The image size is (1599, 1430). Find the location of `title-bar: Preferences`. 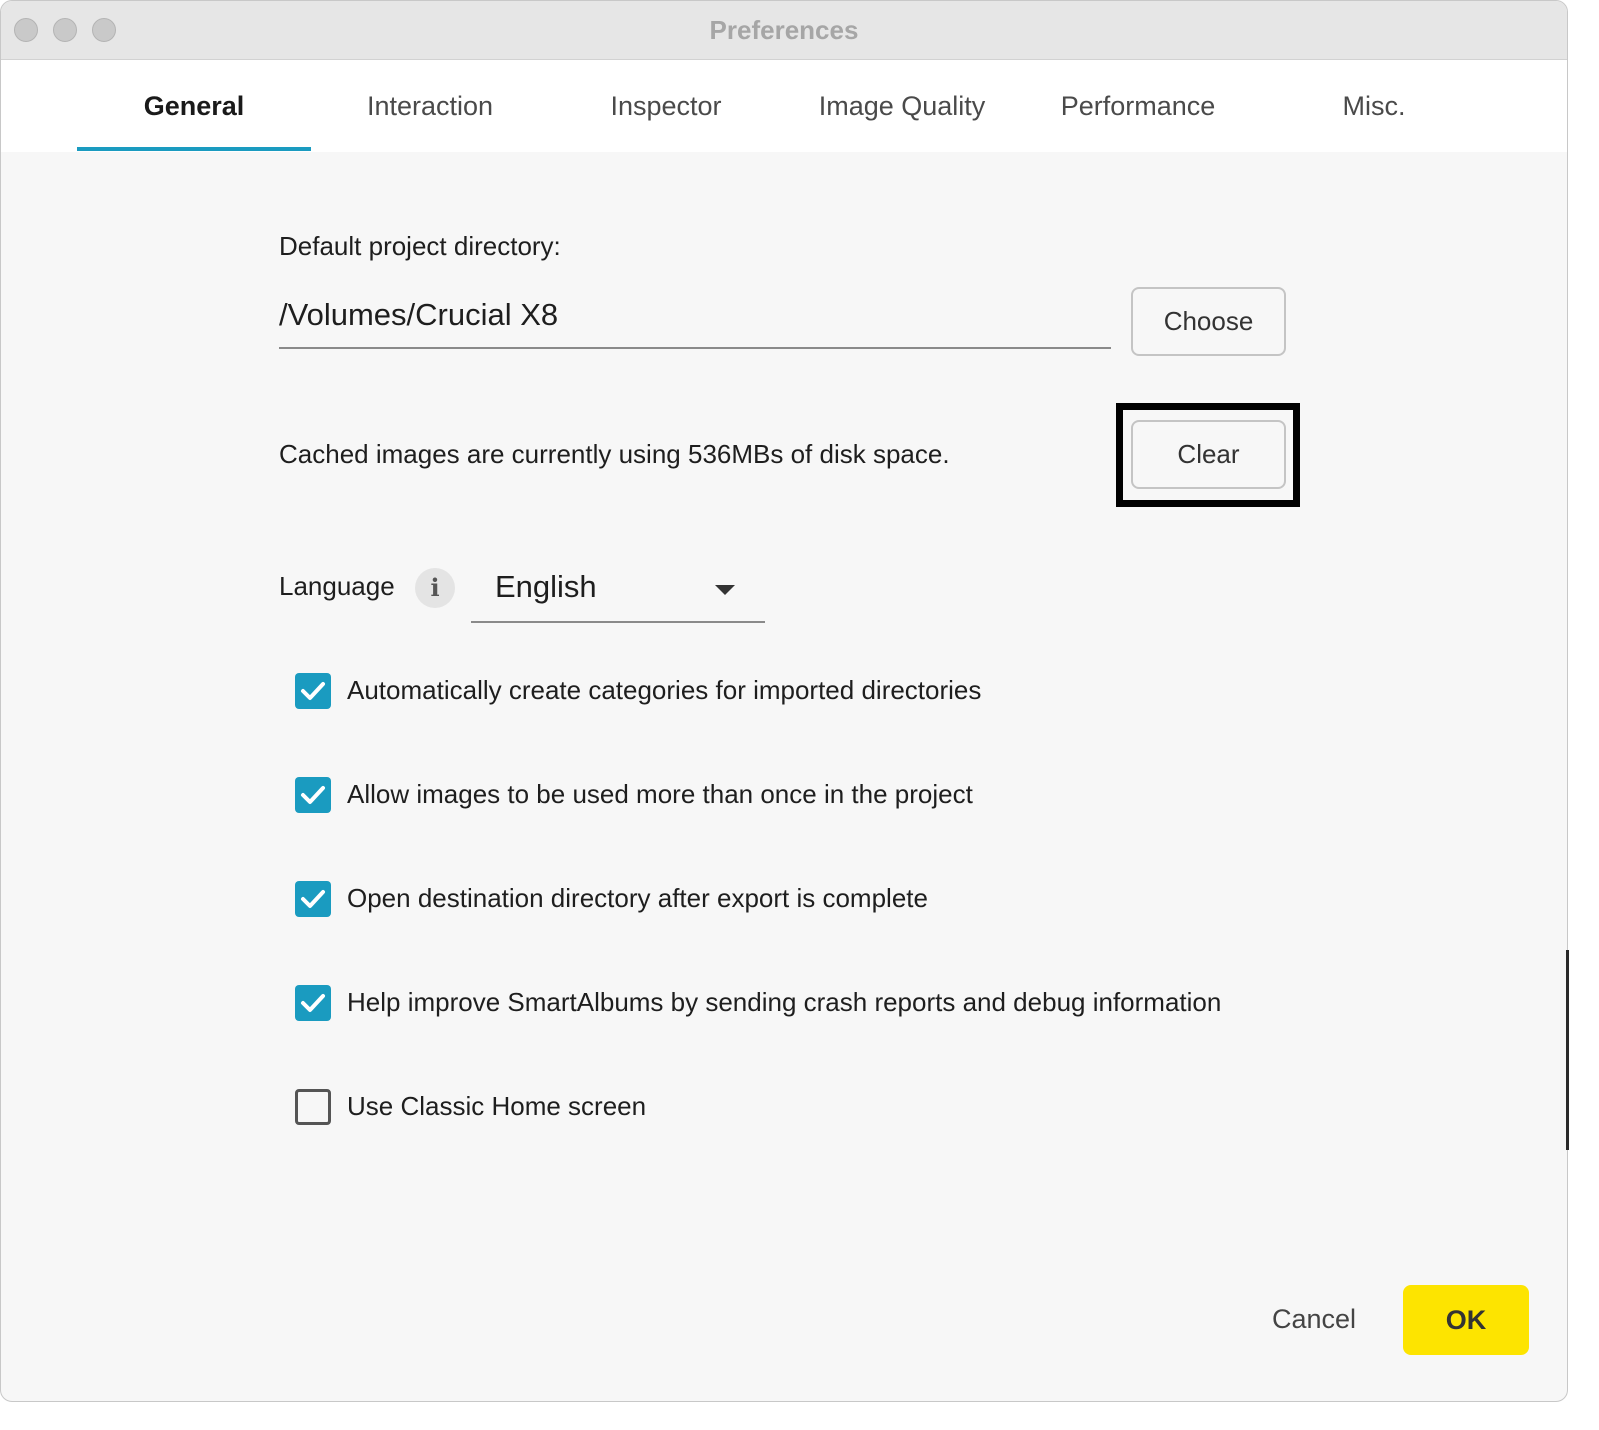

title-bar: Preferences is located at coordinates (784, 30).